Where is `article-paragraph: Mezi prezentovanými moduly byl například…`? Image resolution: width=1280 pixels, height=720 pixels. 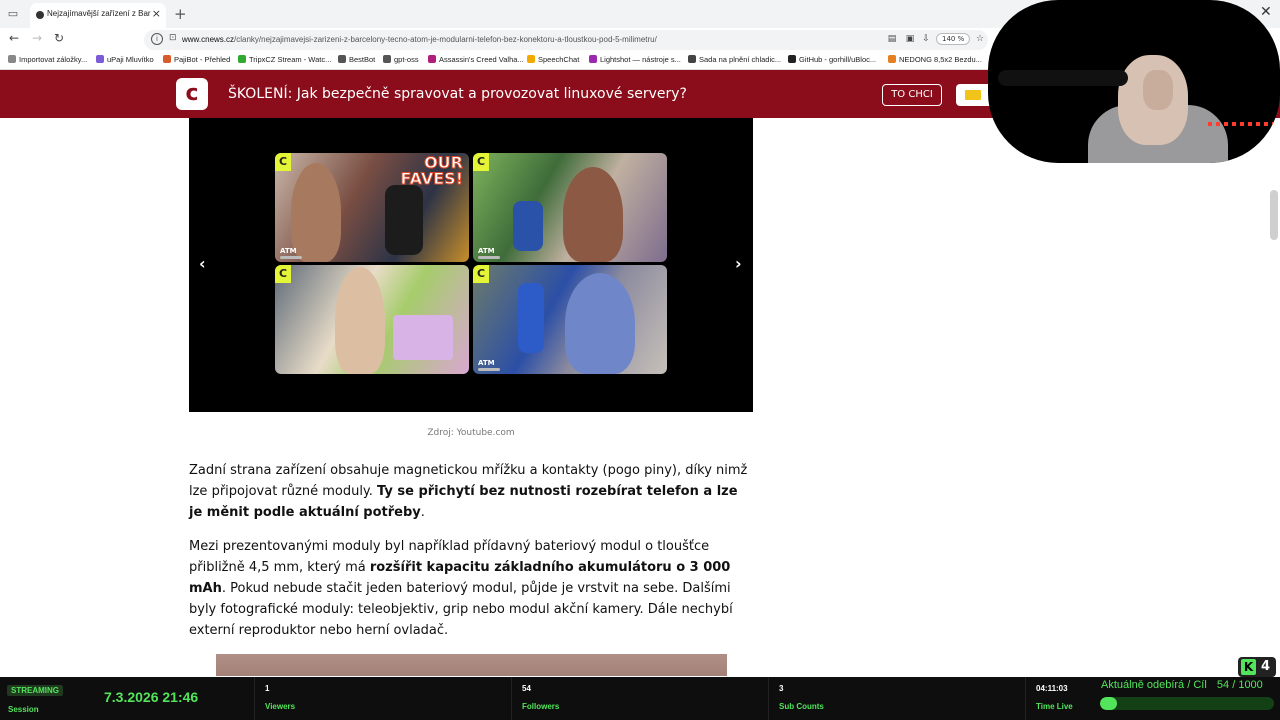 article-paragraph: Mezi prezentovanými moduly byl například… is located at coordinates (461, 588).